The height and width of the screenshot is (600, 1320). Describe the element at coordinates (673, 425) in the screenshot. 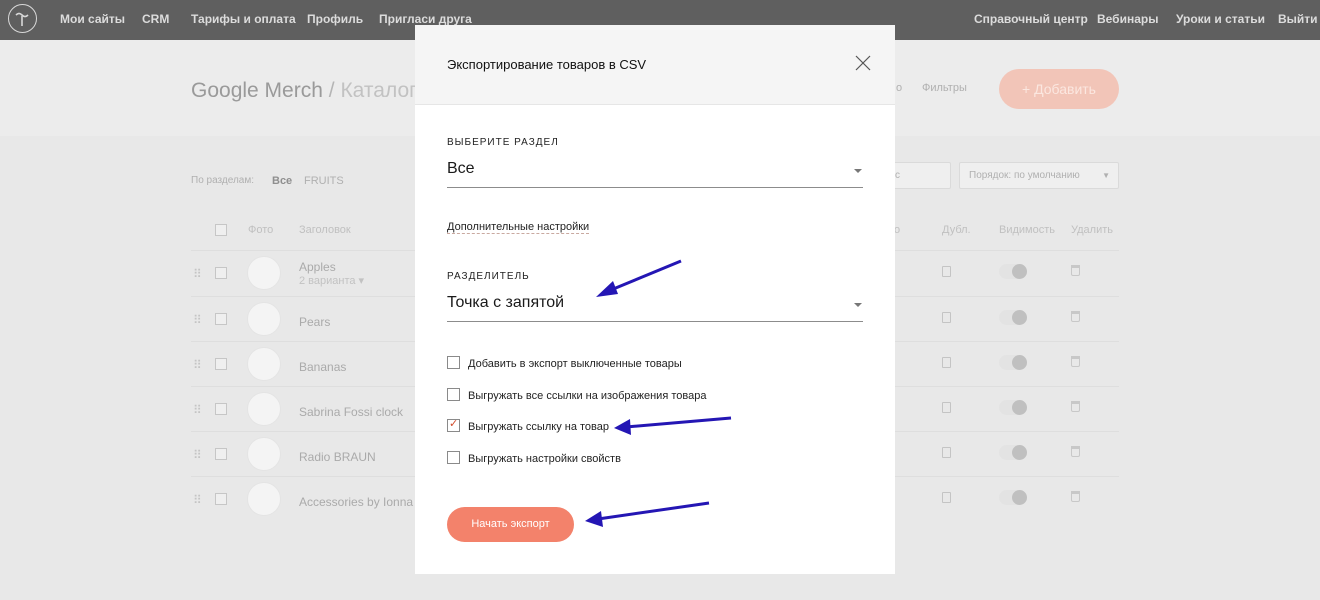

I see `arrow-to-product-link` at that location.